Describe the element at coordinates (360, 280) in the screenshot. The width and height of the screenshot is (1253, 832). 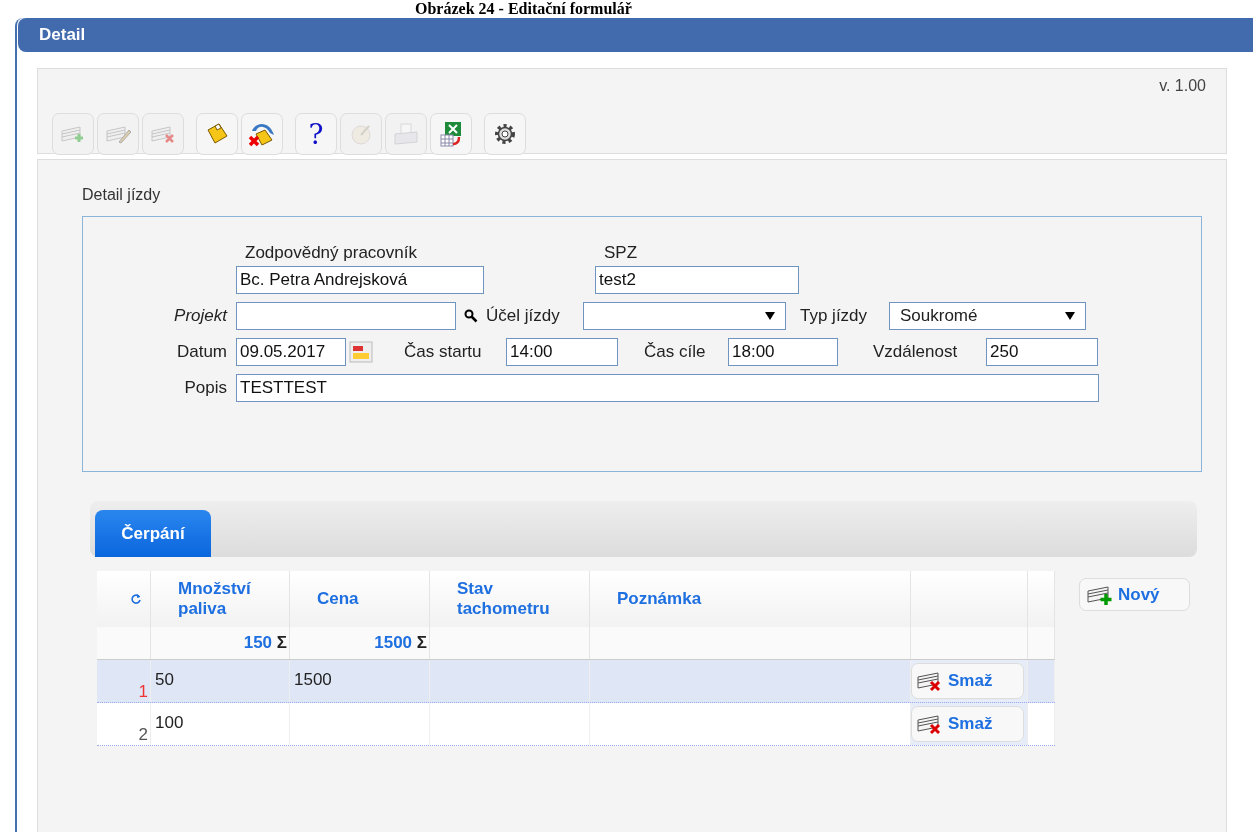
I see `worker-field: Bc. Petra Andrejsková` at that location.